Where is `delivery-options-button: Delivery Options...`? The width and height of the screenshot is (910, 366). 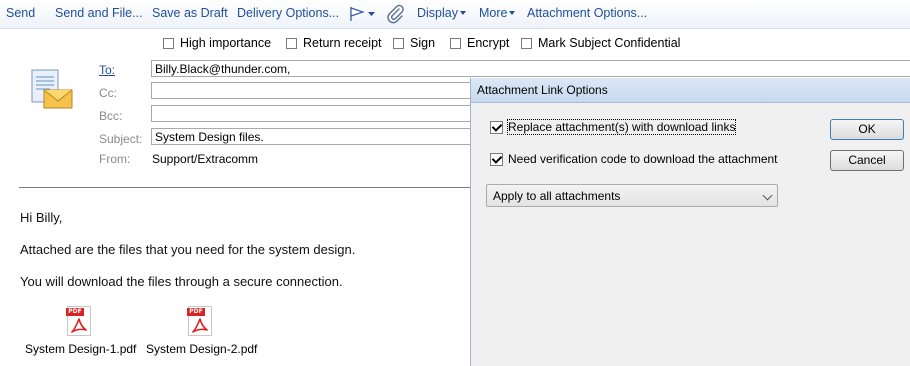 delivery-options-button: Delivery Options... is located at coordinates (288, 13).